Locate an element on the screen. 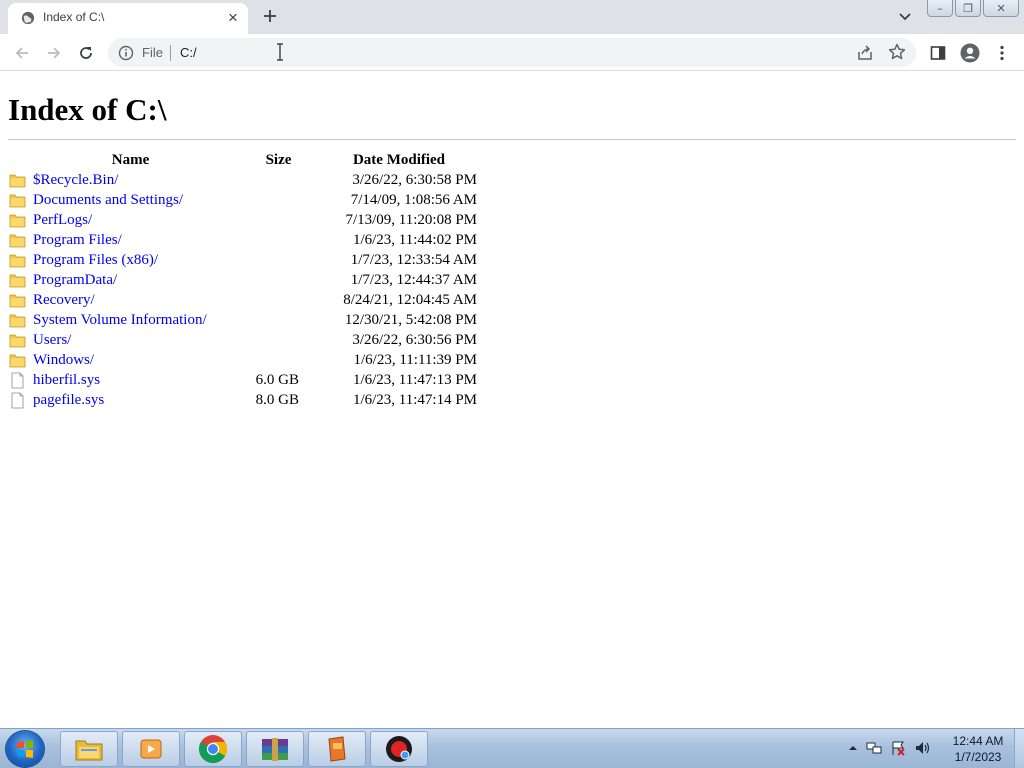 The image size is (1024, 768). column-header-name: Name is located at coordinates (120, 160).